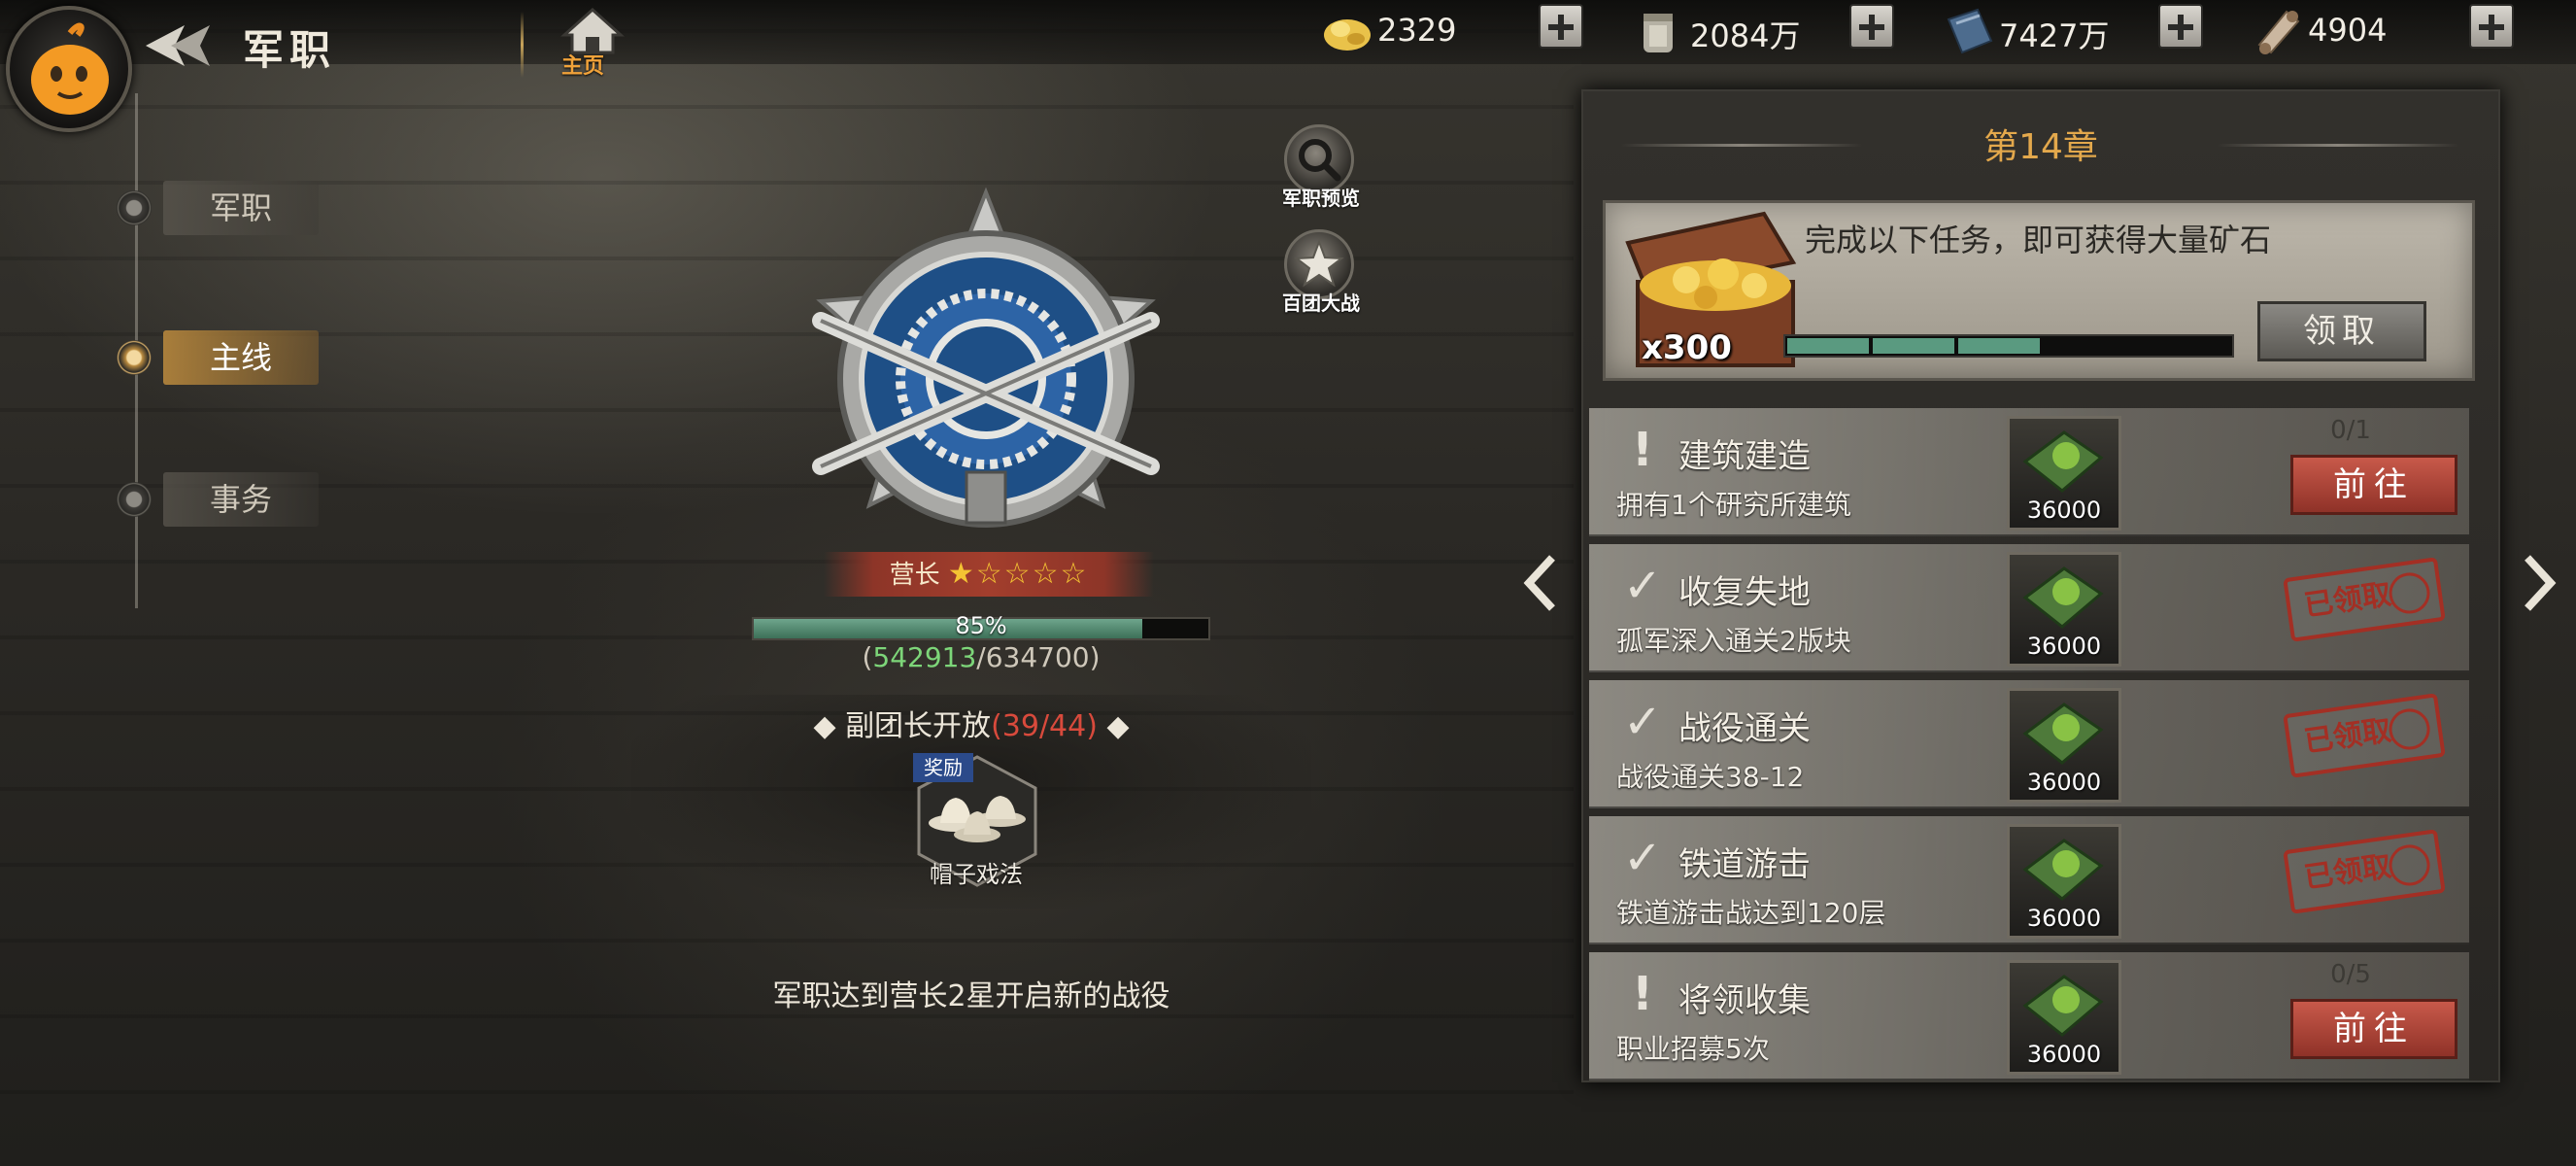 This screenshot has height=1166, width=2576. Describe the element at coordinates (1733, 505) in the screenshot. I see `task-desc: 拥有1个研究所建筑` at that location.